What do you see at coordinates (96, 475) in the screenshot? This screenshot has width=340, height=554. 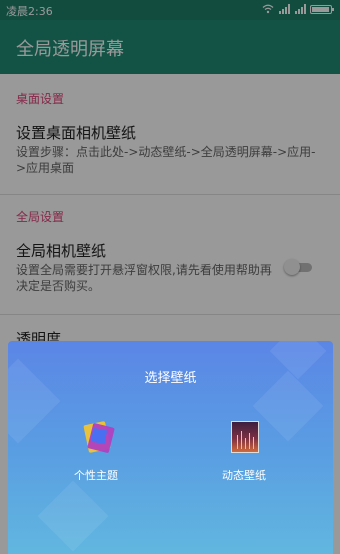 I see `option-label: 个性主题` at bounding box center [96, 475].